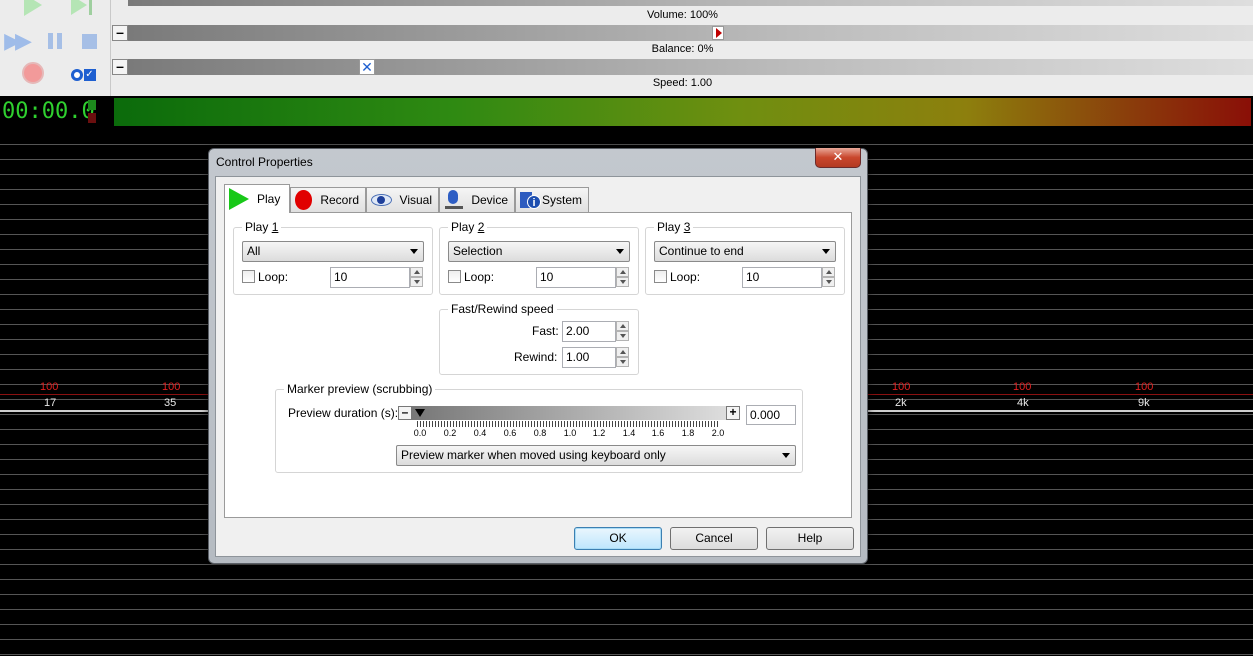  I want to click on dialog-title: Control Properties, so click(264, 162).